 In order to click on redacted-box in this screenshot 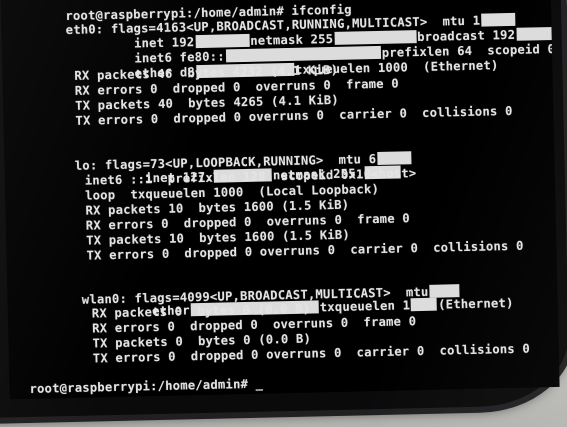, I will do `click(424, 304)`.